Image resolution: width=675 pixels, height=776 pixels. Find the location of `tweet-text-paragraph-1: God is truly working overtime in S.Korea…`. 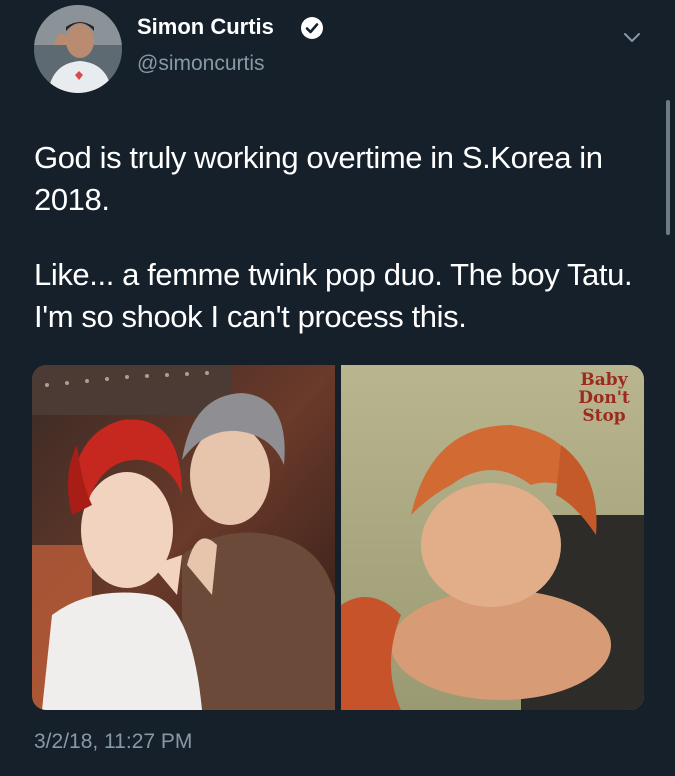

tweet-text-paragraph-1: God is truly working overtime in S.Korea… is located at coordinates (318, 178).